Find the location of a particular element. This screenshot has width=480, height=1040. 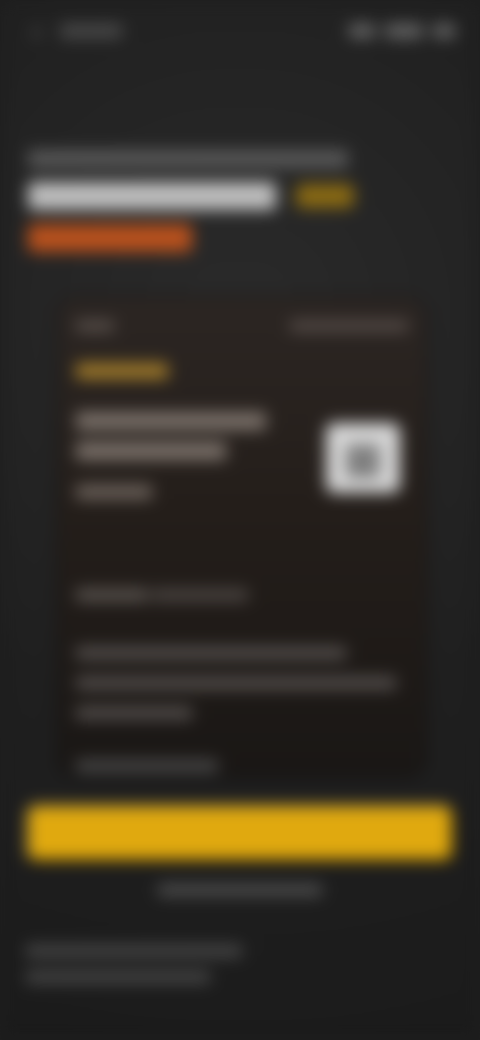

status-right is located at coordinates (402, 31).